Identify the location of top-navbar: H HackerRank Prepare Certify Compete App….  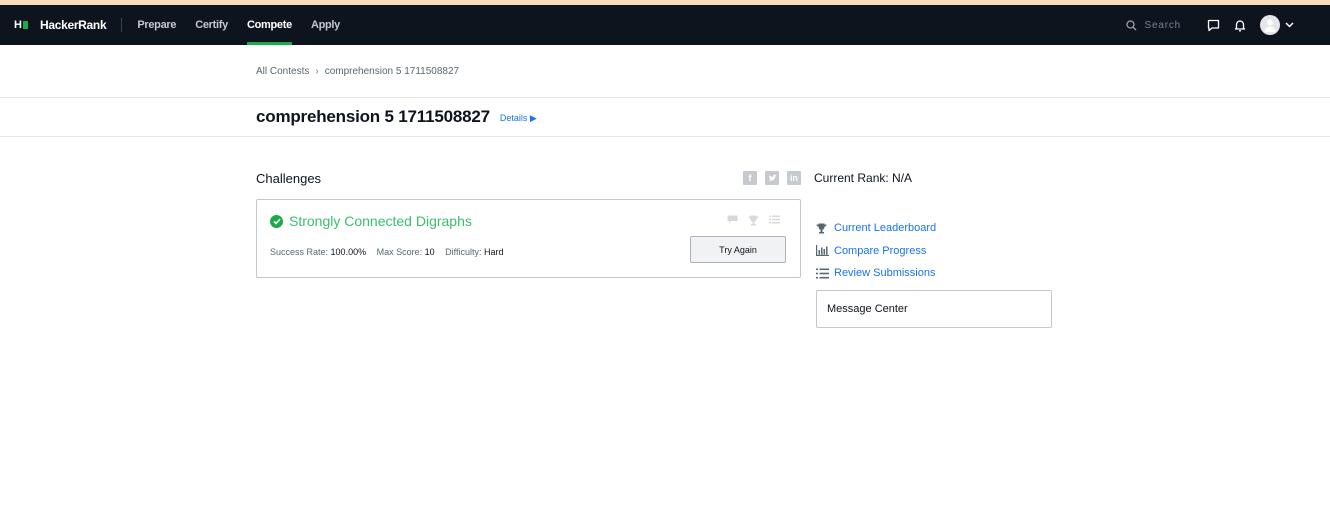
(665, 25).